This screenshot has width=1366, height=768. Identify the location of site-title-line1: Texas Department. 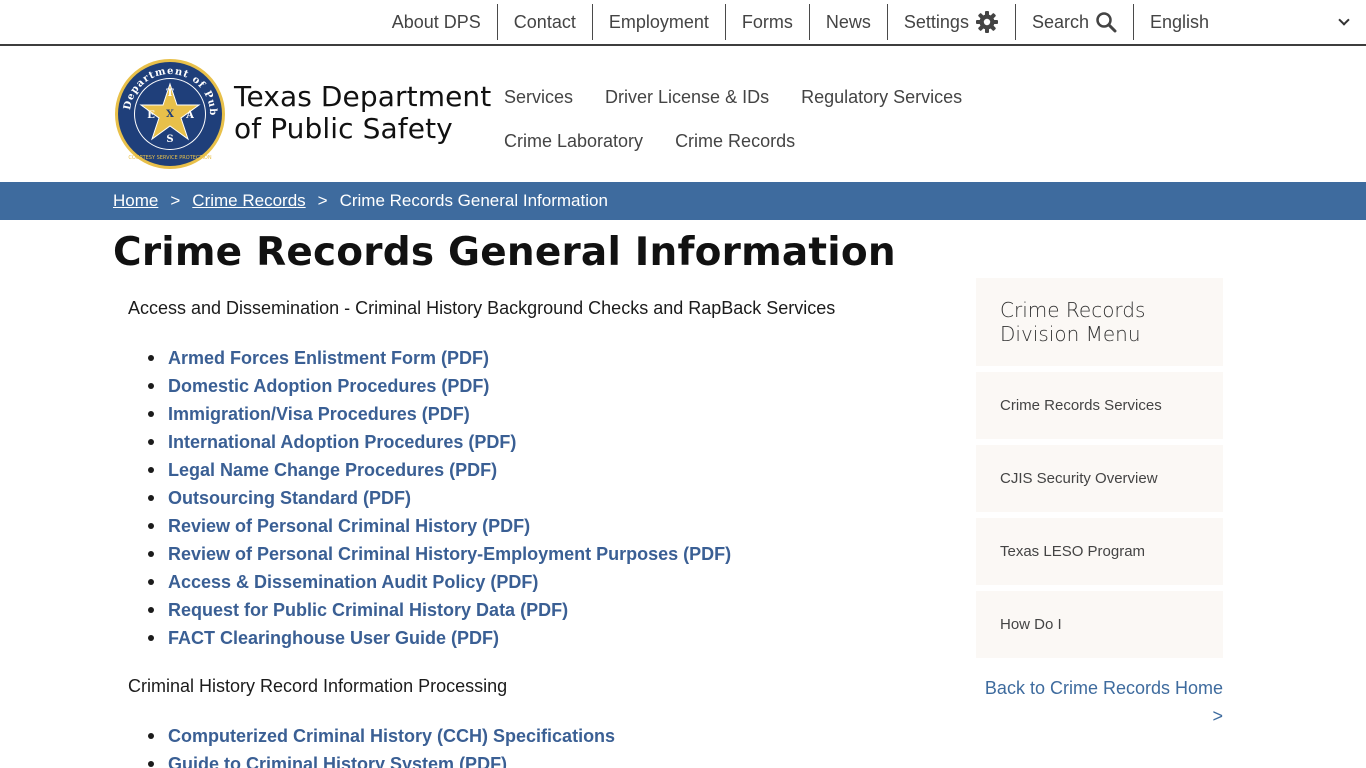
(363, 96).